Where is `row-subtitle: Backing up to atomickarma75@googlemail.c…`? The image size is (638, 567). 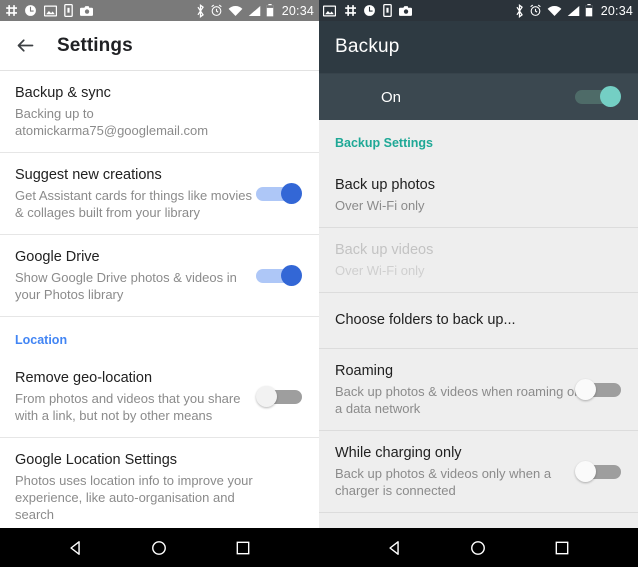
row-subtitle: Backing up to atomickarma75@googlemail.c… is located at coordinates (112, 122).